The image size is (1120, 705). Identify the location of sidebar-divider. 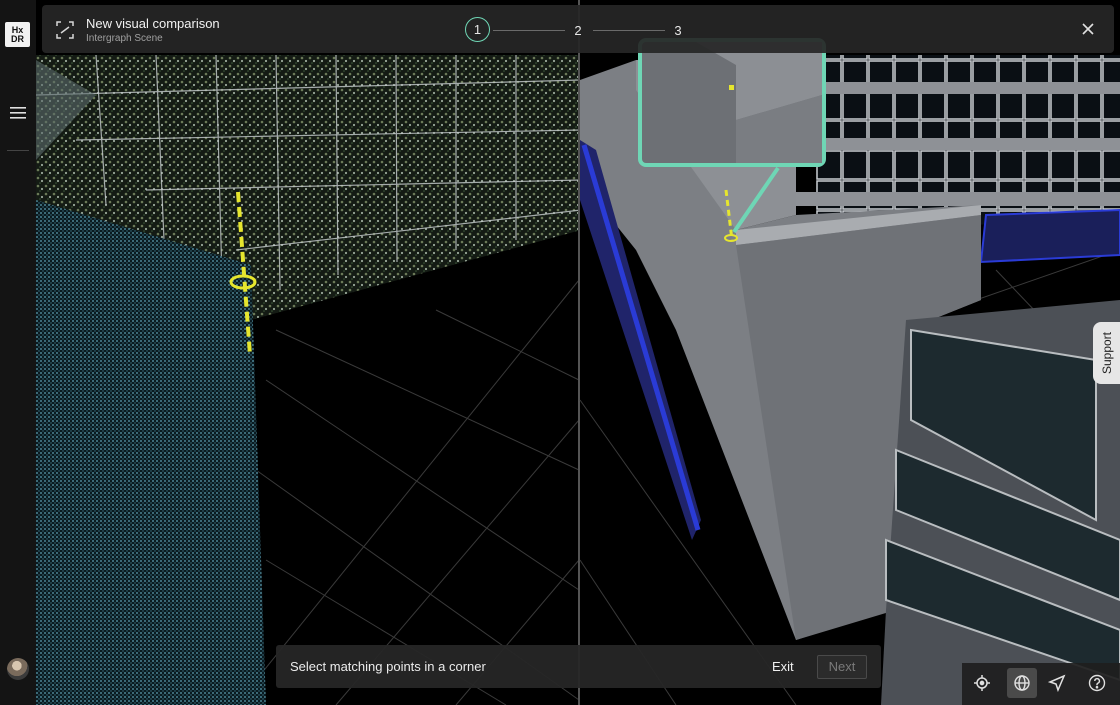
(18, 150).